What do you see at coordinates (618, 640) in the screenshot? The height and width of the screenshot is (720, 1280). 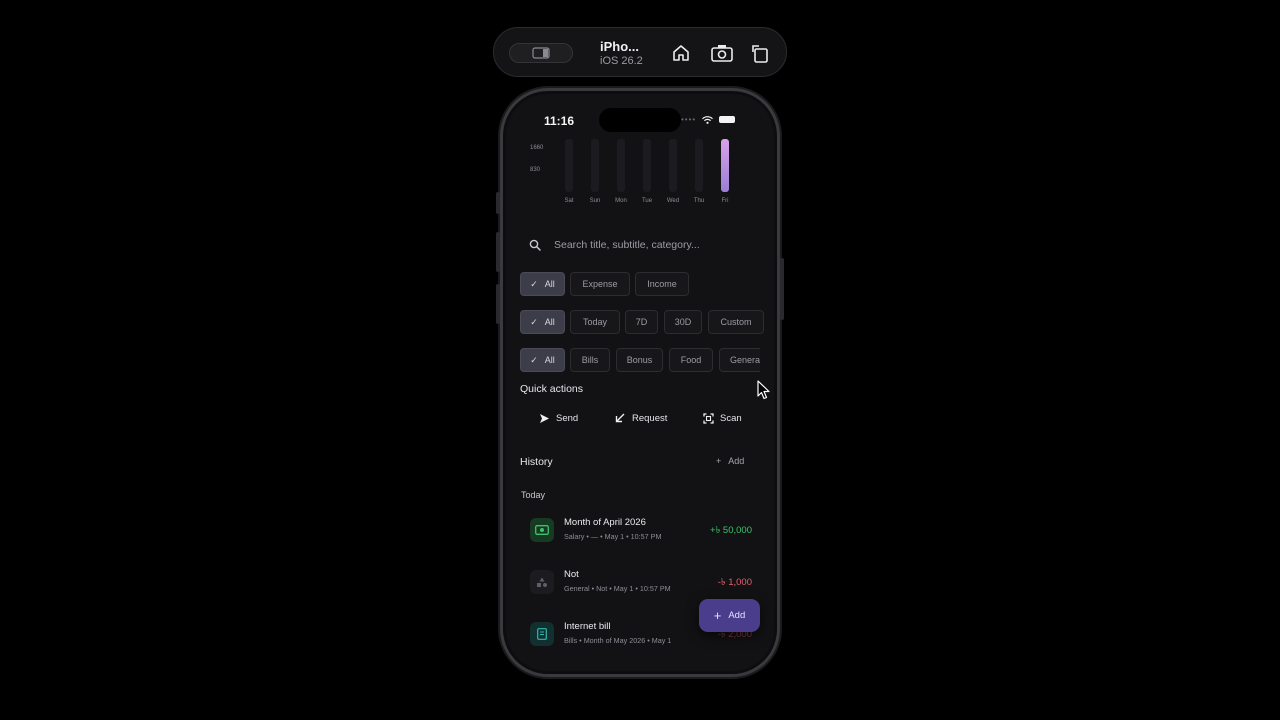 I see `transaction-subtitle: Bills • Month of May 2026 • May 1` at bounding box center [618, 640].